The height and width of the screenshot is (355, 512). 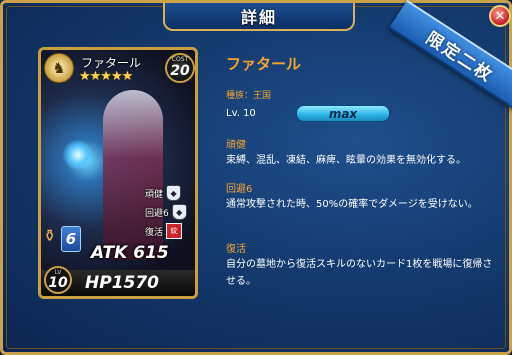 I want to click on ability-name: 復活, so click(x=236, y=249).